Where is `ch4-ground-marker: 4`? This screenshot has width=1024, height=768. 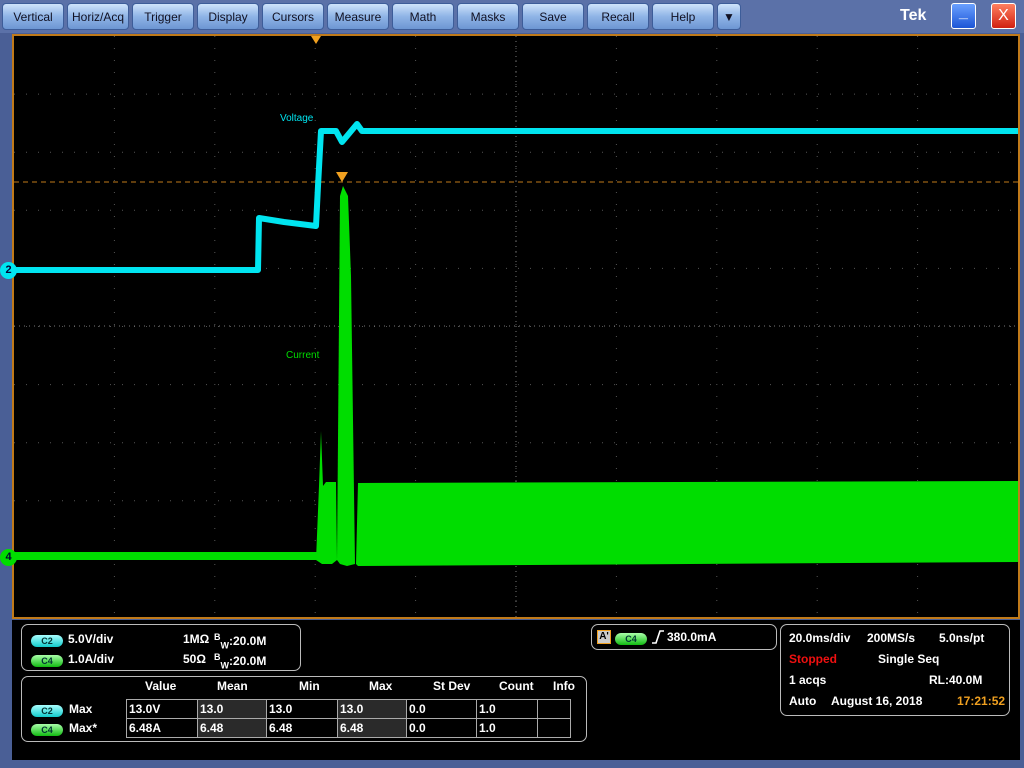 ch4-ground-marker: 4 is located at coordinates (8, 557).